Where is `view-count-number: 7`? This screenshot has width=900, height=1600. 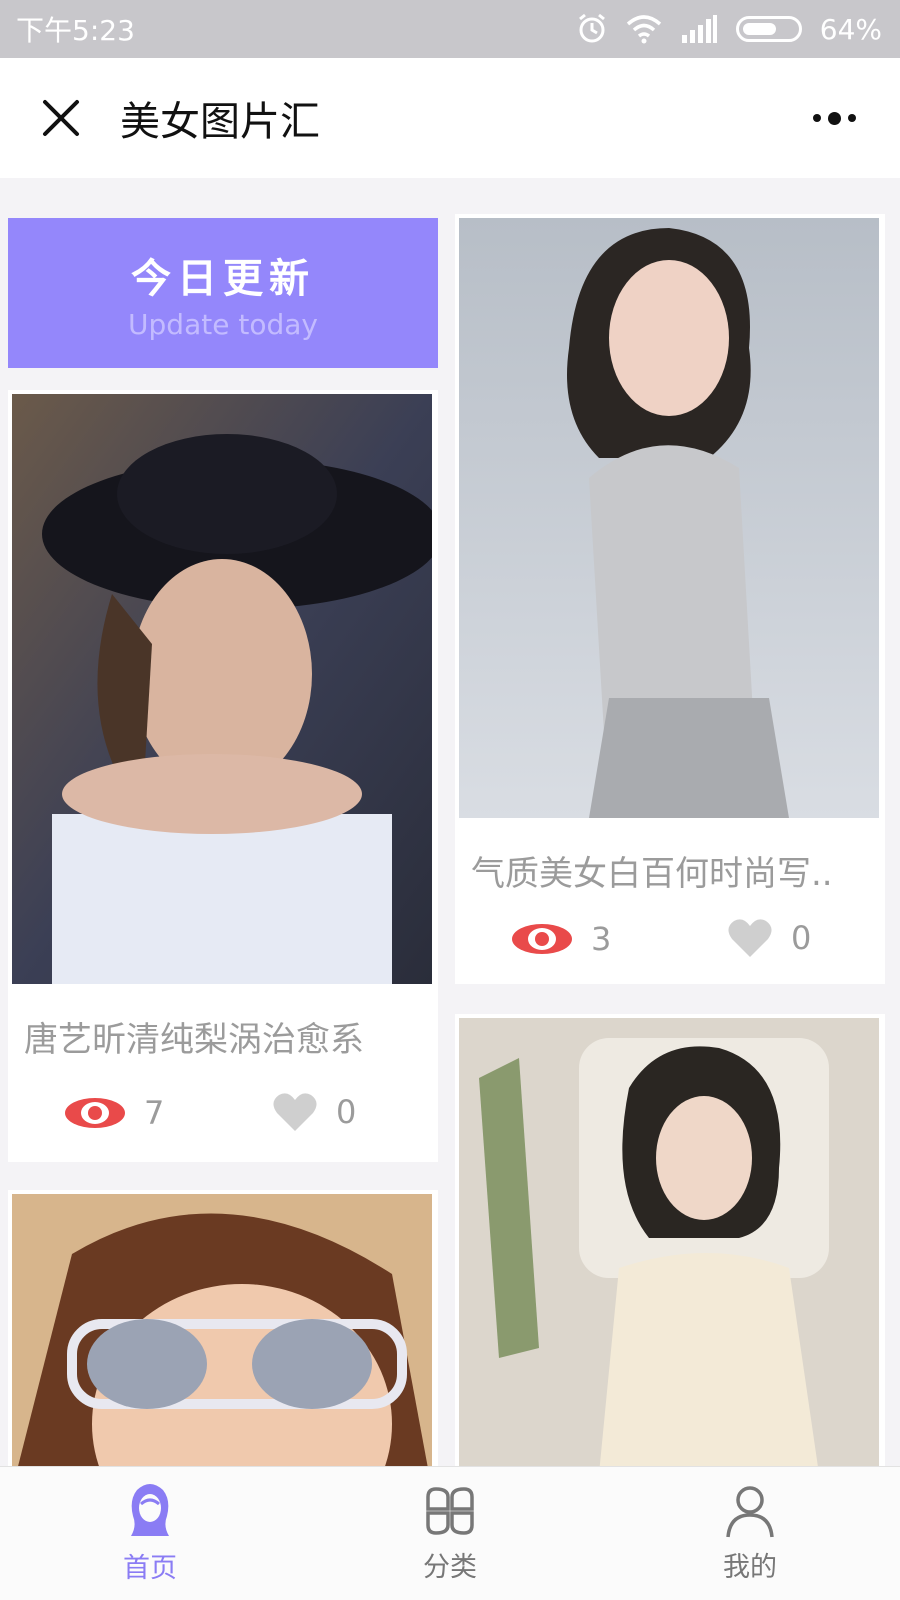
view-count-number: 7 is located at coordinates (154, 1113).